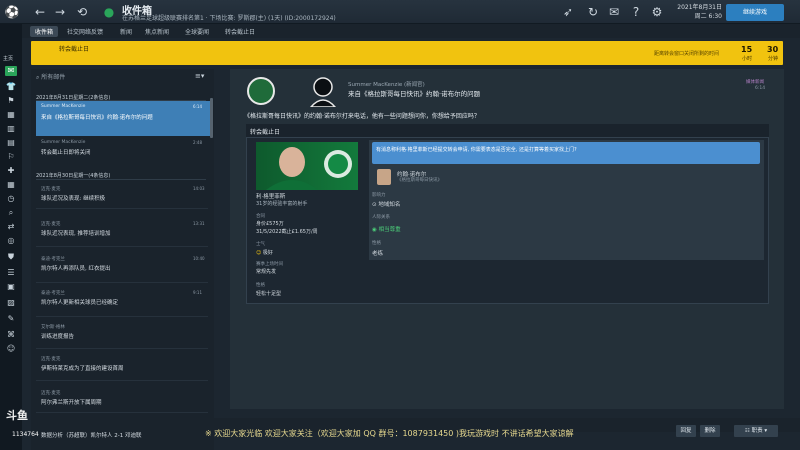 The width and height of the screenshot is (800, 450). What do you see at coordinates (44, 31) in the screenshot?
I see `tab-inbox: 收件箱` at bounding box center [44, 31].